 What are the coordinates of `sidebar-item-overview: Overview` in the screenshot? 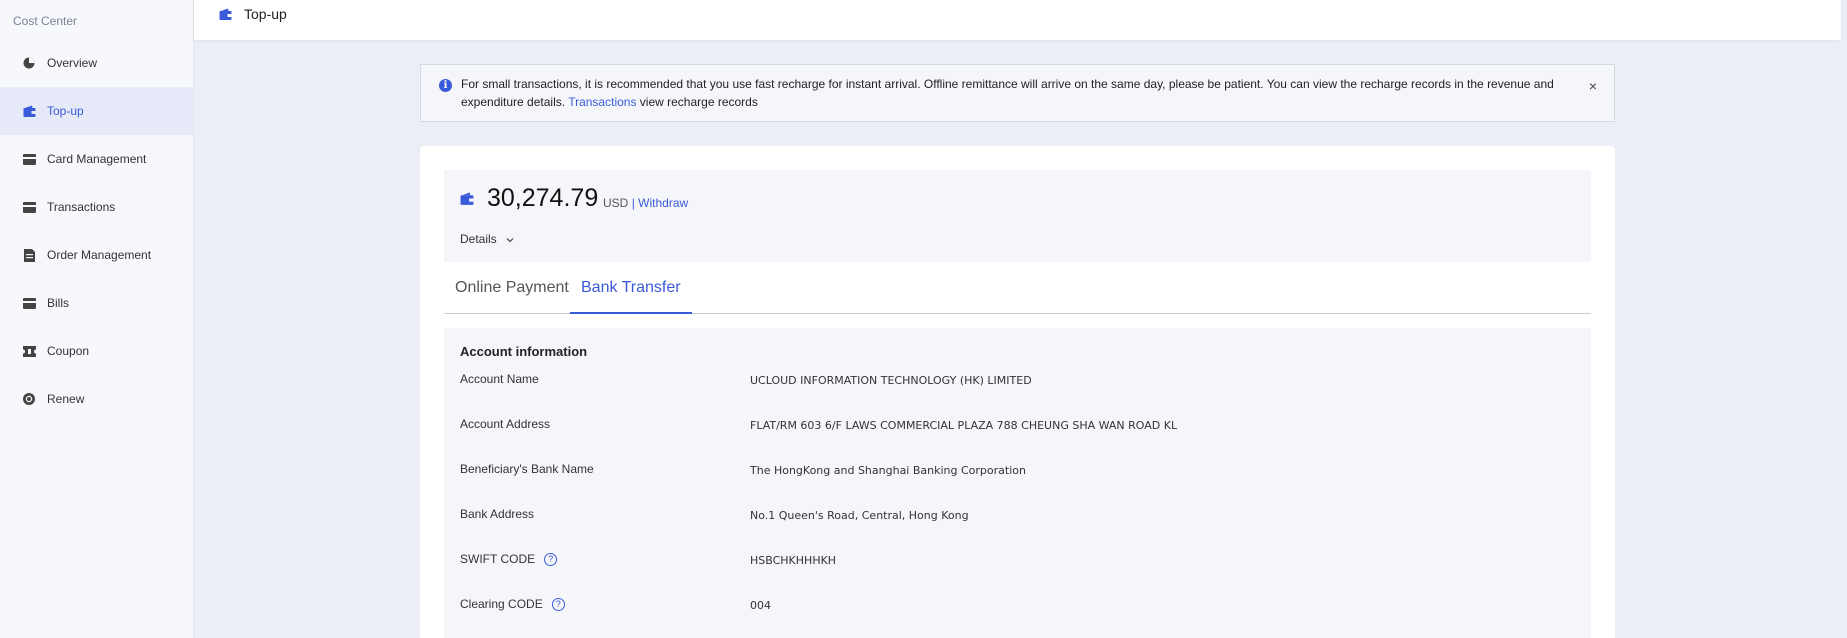 It's located at (96, 63).